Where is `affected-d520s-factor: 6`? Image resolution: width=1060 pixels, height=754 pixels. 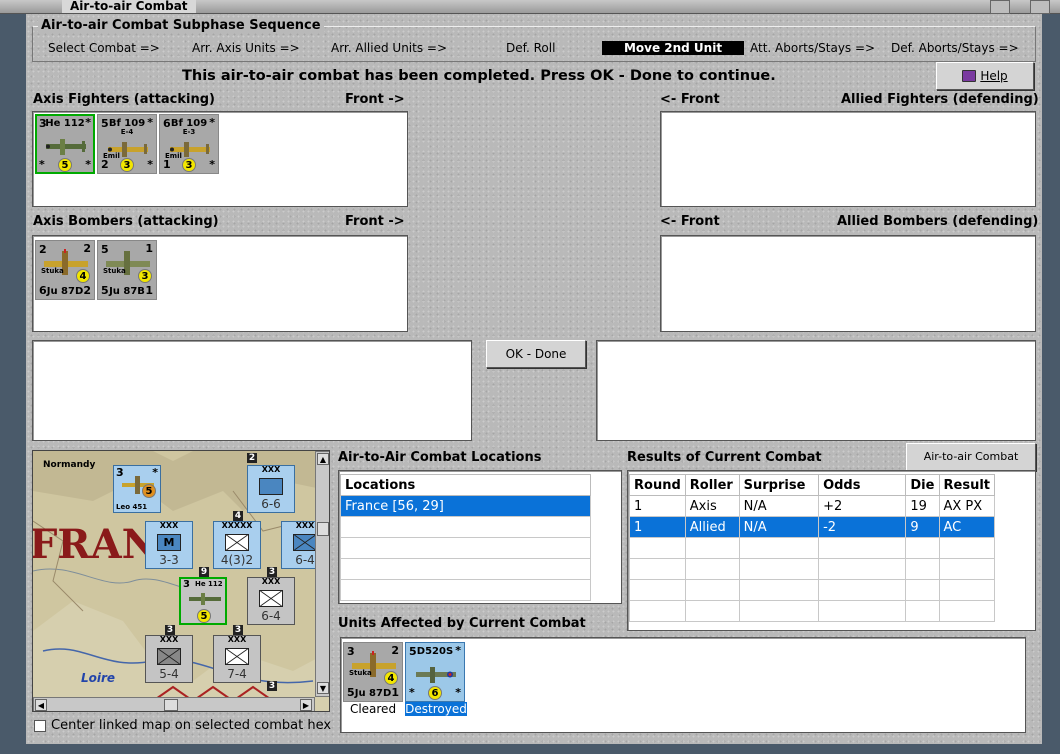 affected-d520s-factor: 6 is located at coordinates (435, 693).